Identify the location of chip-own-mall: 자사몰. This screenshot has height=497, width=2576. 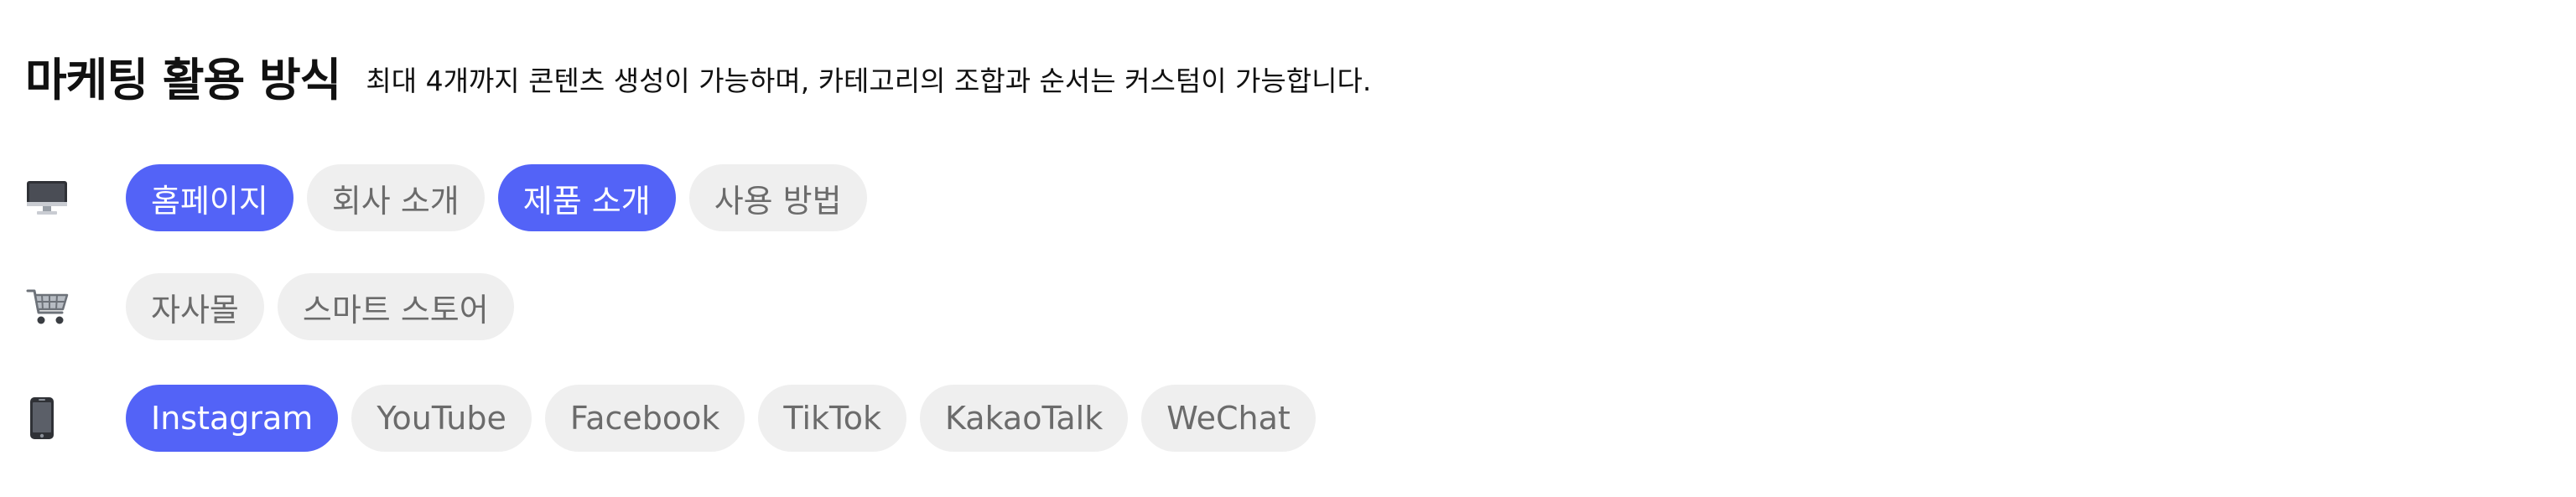
(195, 306).